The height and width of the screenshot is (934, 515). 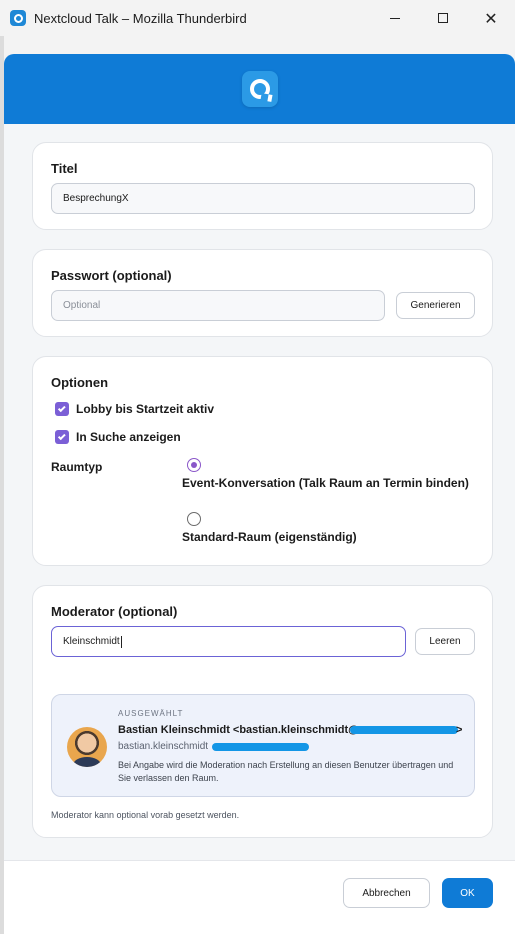 I want to click on moderator-input-value: Kleinschmidt, so click(x=91, y=641).